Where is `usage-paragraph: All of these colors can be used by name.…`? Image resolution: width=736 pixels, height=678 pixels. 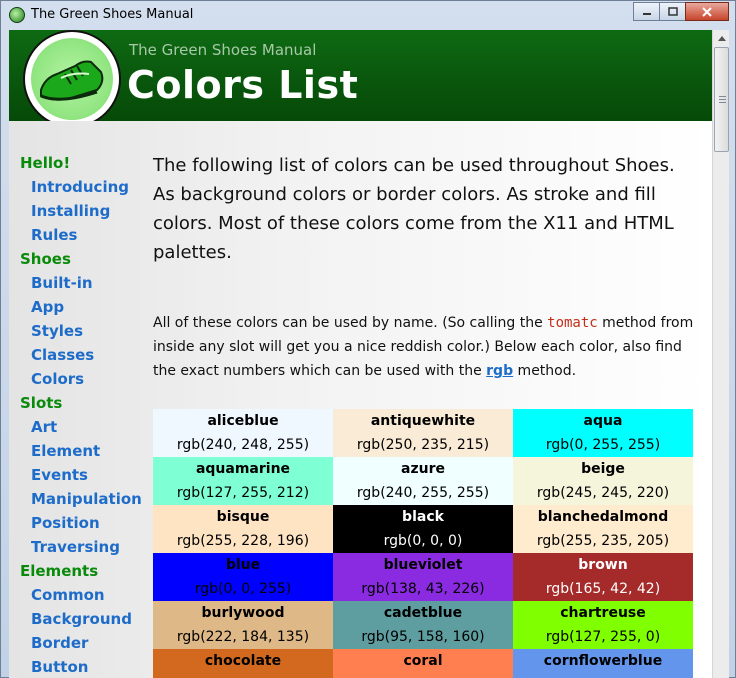
usage-paragraph: All of these colors can be used by name.… is located at coordinates (425, 347).